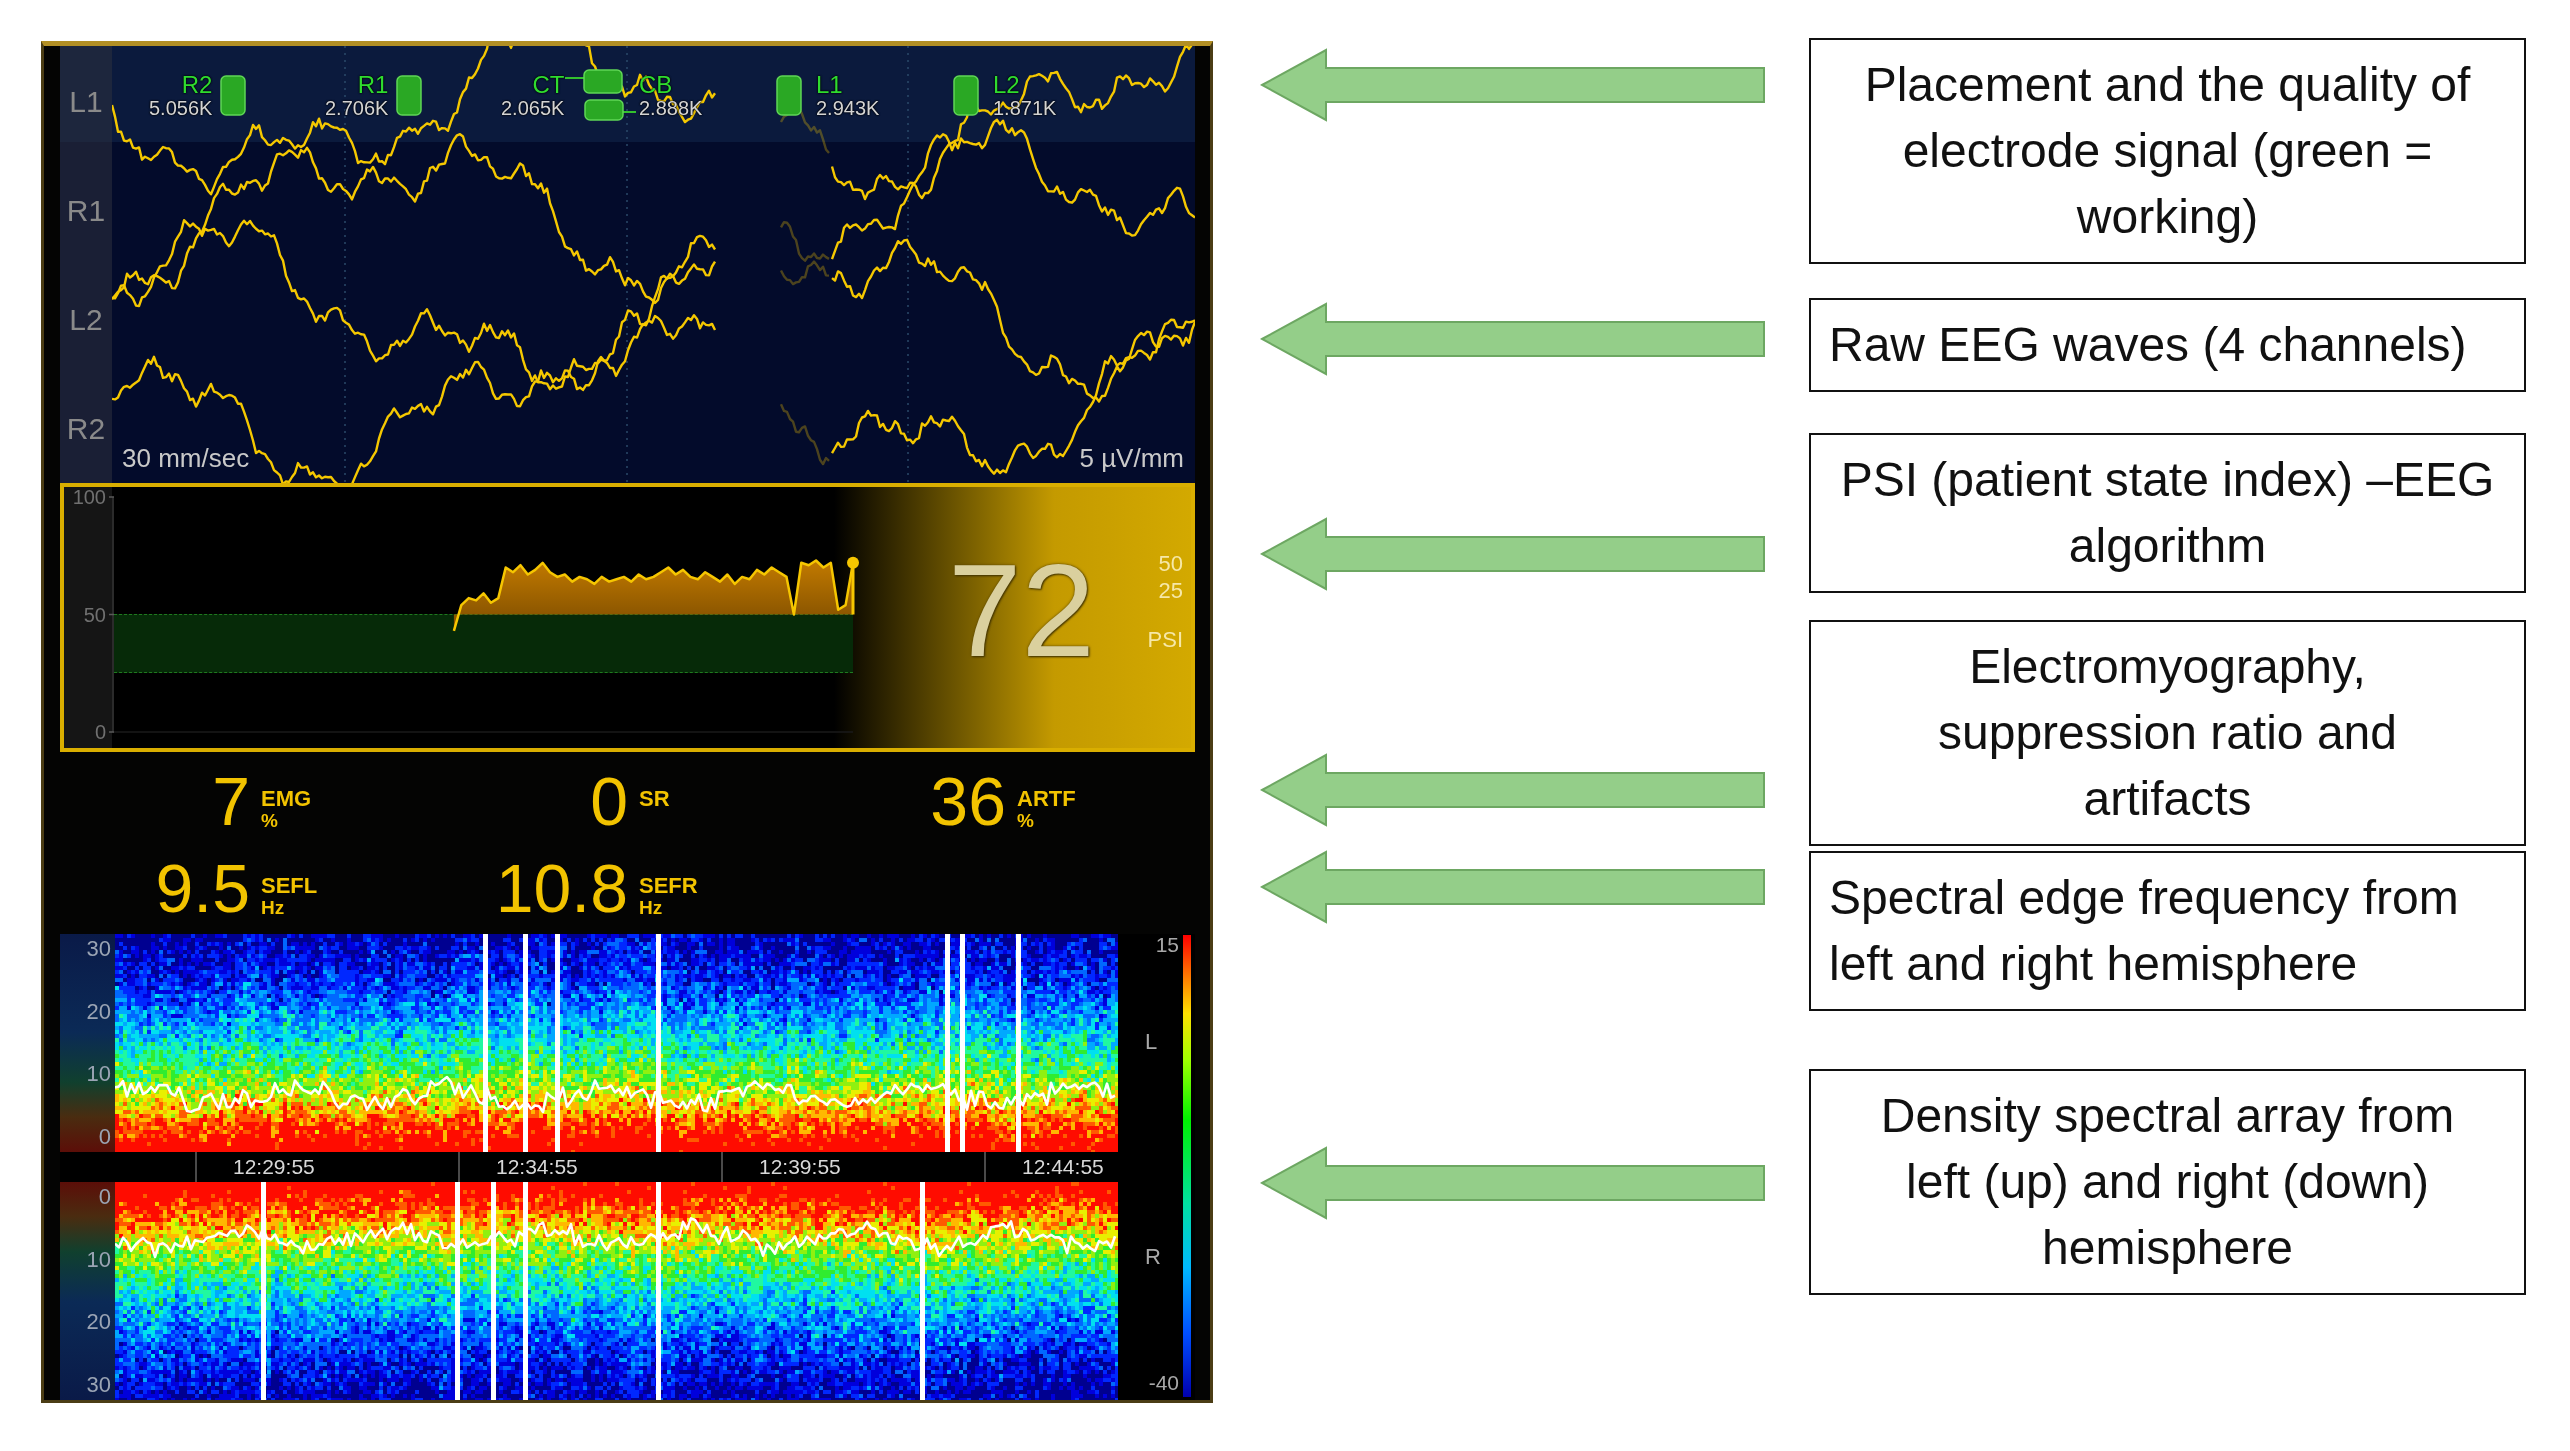  Describe the element at coordinates (2167, 151) in the screenshot. I see `annotation-callout: Placement and the quality of electrode signal (green = working)` at that location.